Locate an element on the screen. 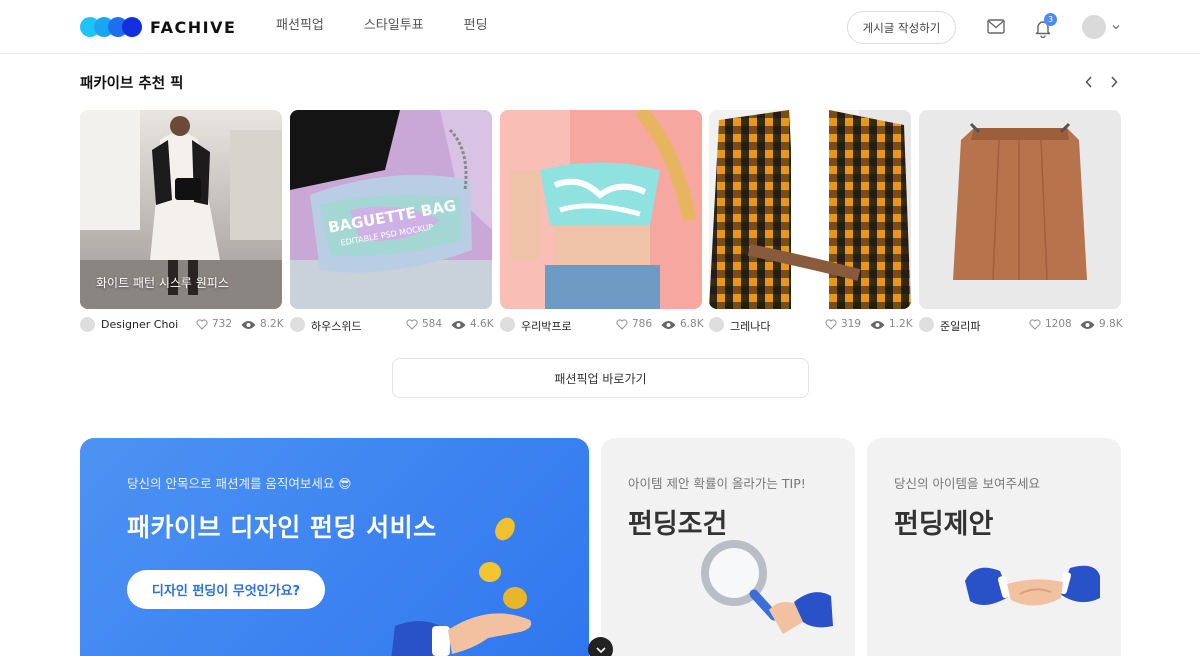 This screenshot has height=656, width=1200. top-header: FACHIVE 패션픽업 스타일투표 펀딩 게시글 작성하기 3 is located at coordinates (600, 27).